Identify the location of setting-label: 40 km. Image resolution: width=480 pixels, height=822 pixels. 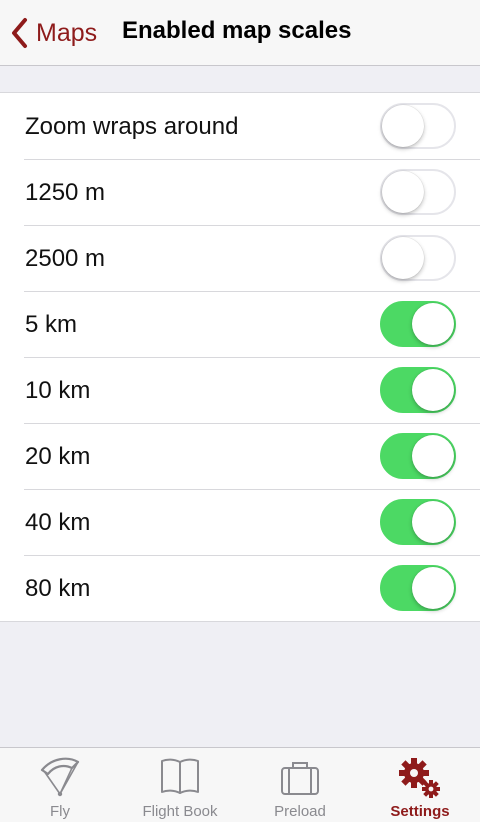
(58, 522).